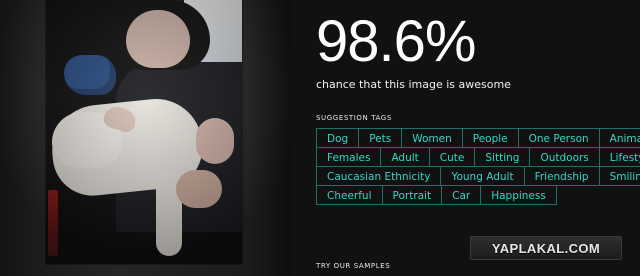  I want to click on tag-animal: Animal, so click(619, 138).